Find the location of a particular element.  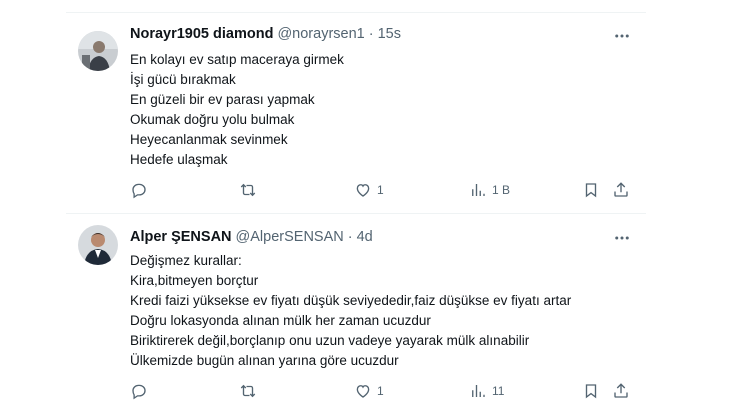

views-button: 1 B is located at coordinates (489, 190).